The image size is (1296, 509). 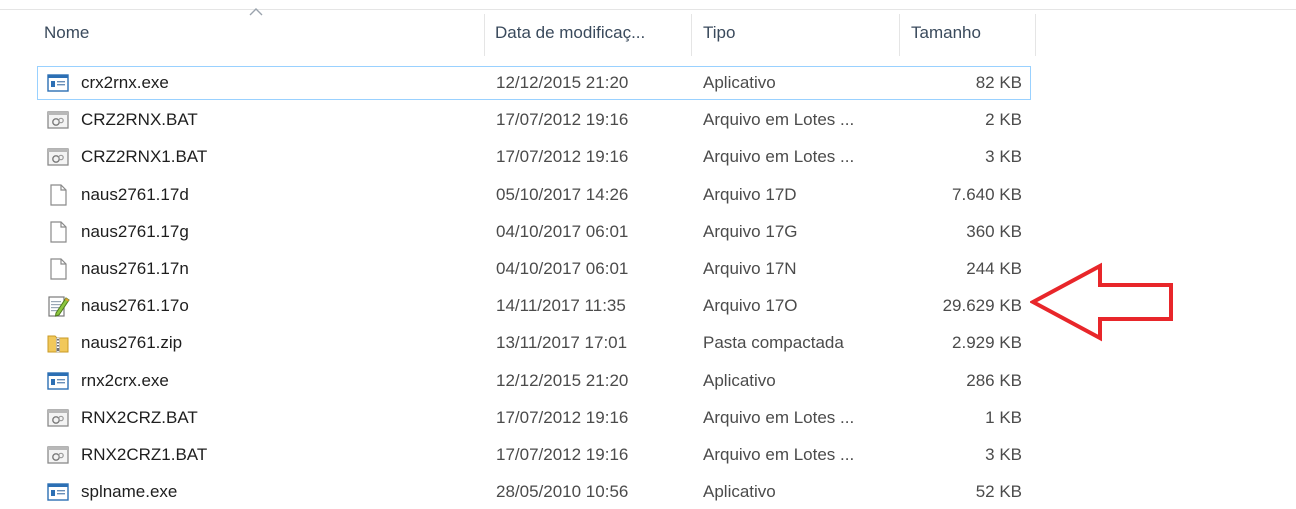 I want to click on text-document-icon, so click(x=59, y=306).